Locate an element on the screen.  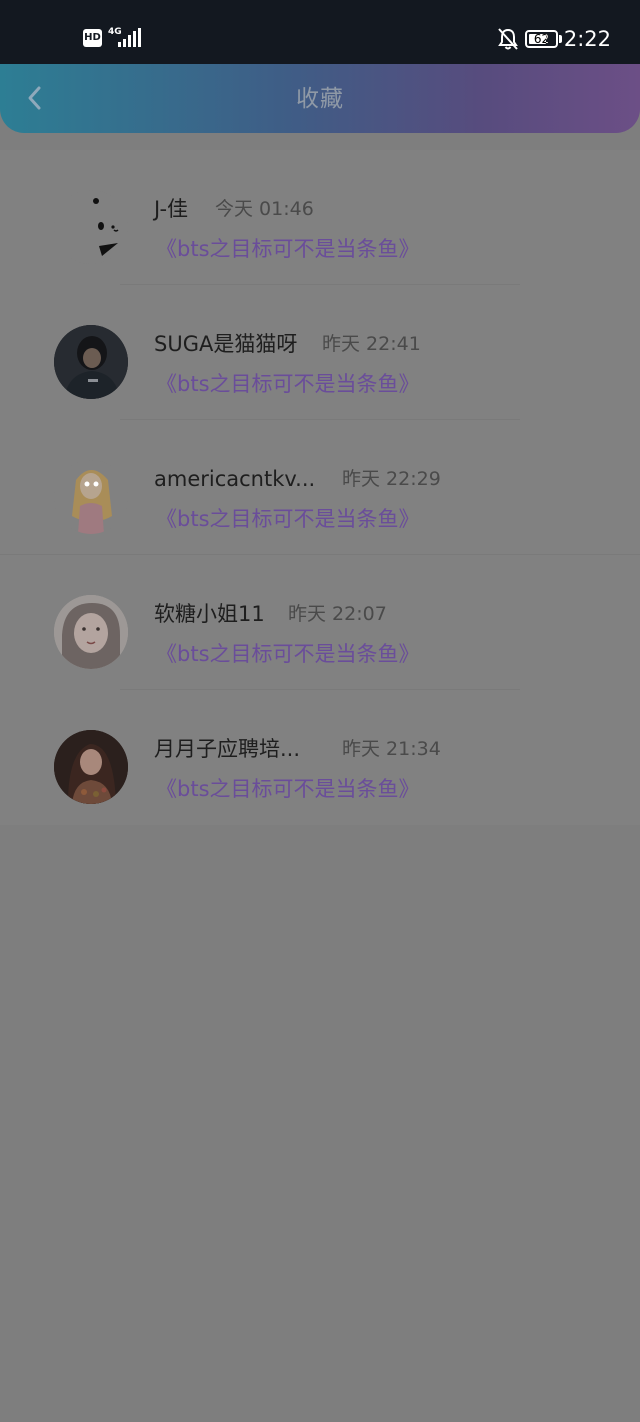
dark-portrait-avatar is located at coordinates (91, 362).